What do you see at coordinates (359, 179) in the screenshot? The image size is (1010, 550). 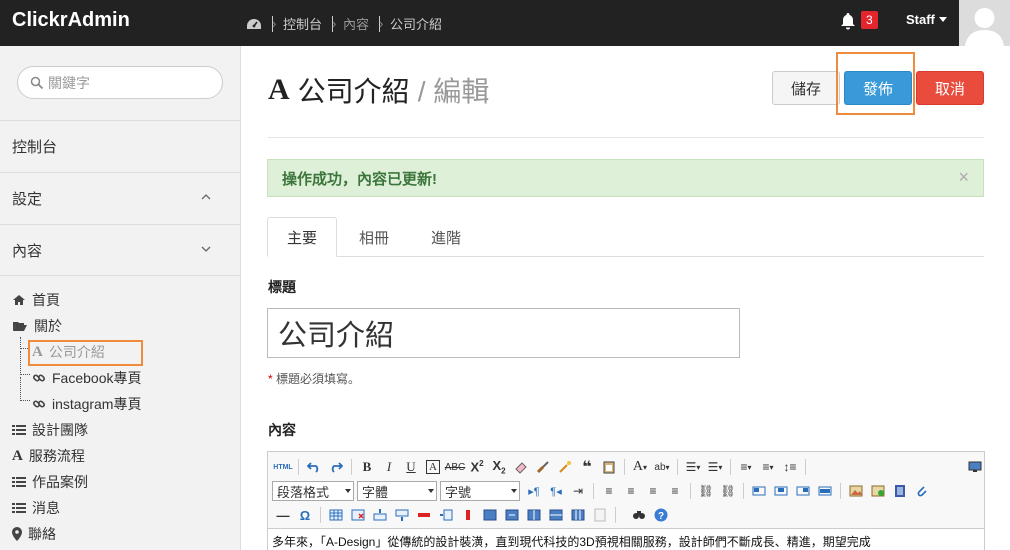 I see `alert-message: 操作成功，內容已更新!` at bounding box center [359, 179].